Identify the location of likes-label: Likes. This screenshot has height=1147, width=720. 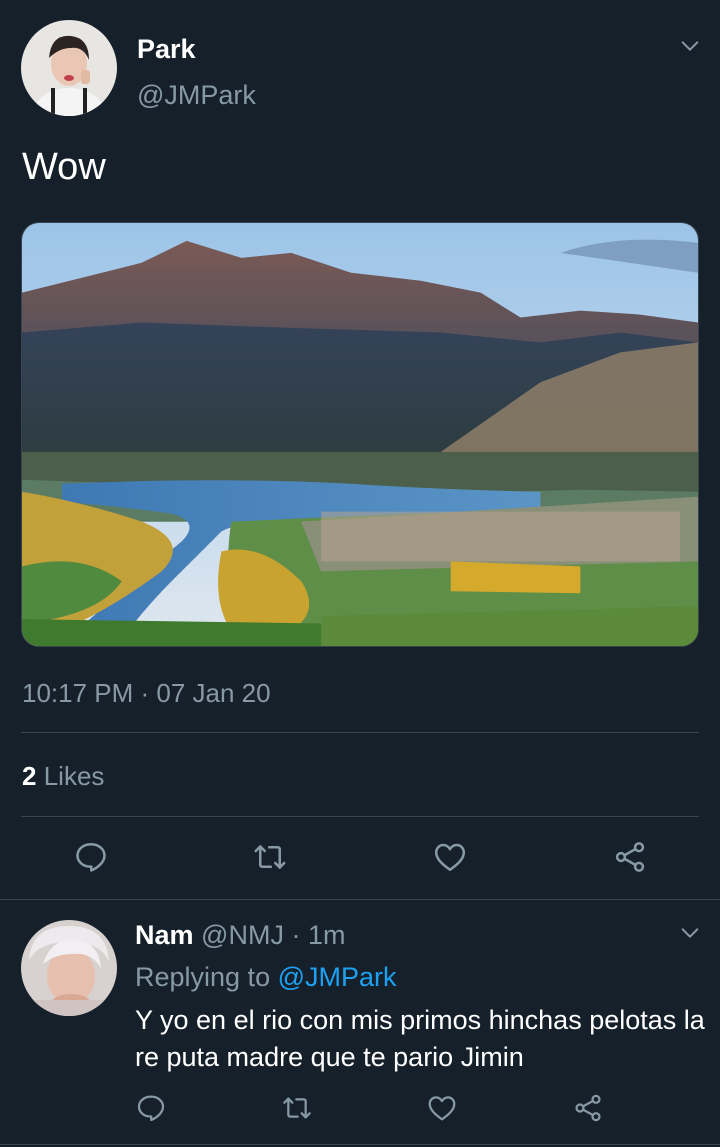
(74, 776).